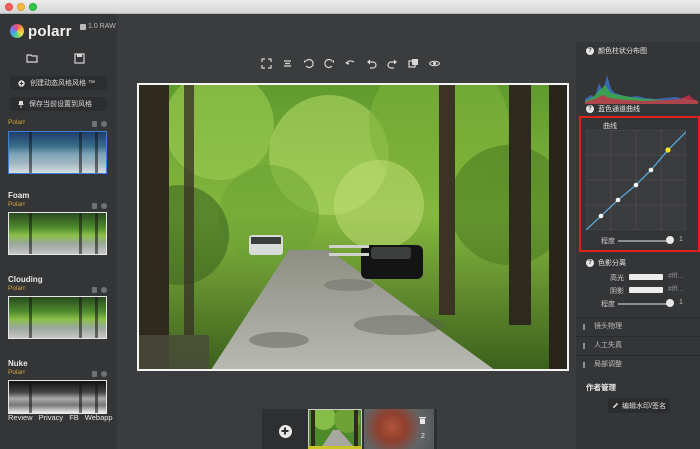 Image resolution: width=700 pixels, height=449 pixels. I want to click on curve-point-active, so click(668, 150).